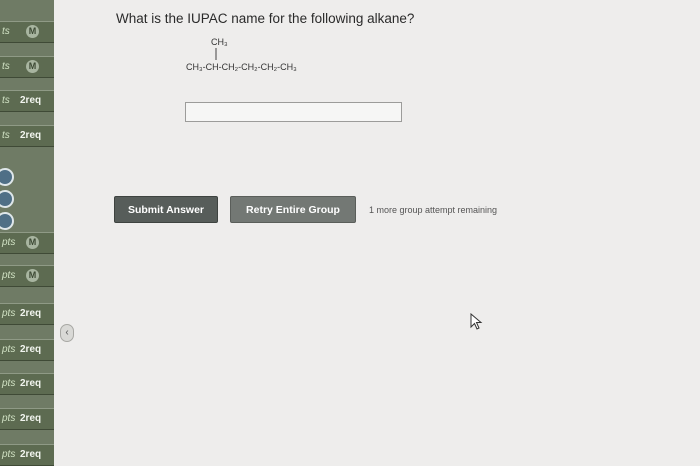 This screenshot has width=700, height=466. I want to click on sidebar-item-8: pts 2req, so click(27, 350).